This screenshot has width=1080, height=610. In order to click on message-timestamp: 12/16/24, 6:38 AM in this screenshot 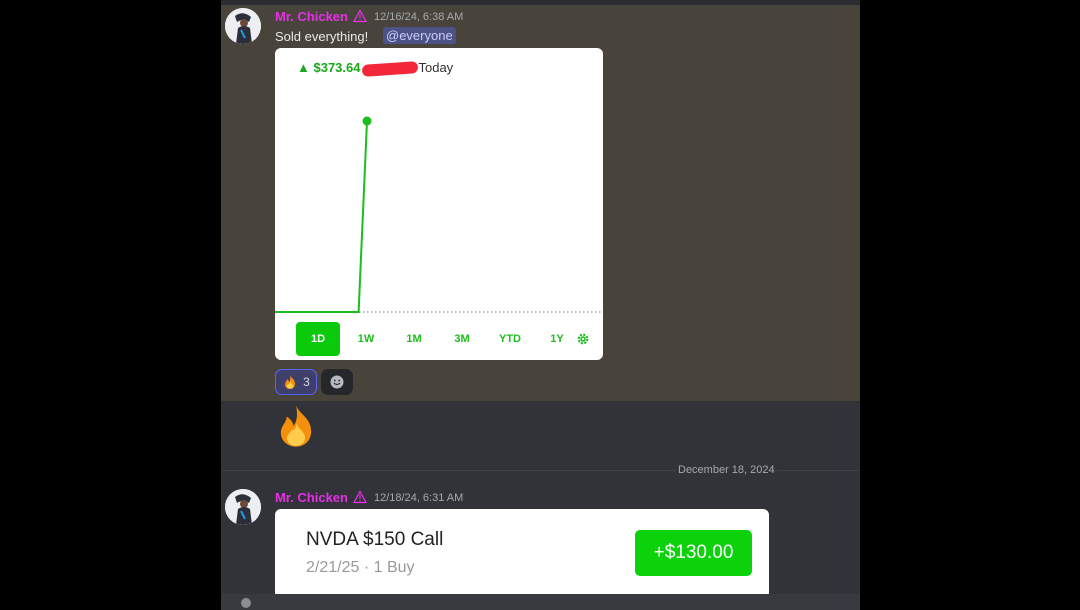, I will do `click(419, 17)`.